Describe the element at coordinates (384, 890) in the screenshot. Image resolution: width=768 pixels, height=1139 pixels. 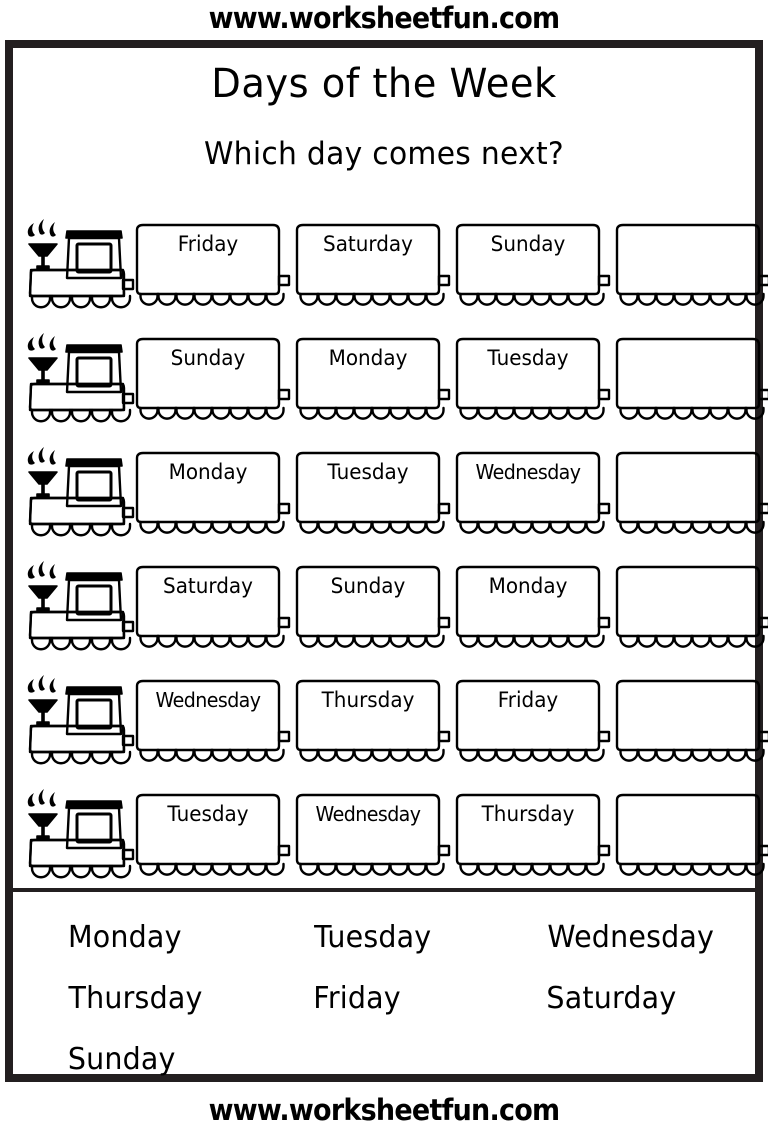
I see `section-divider` at that location.